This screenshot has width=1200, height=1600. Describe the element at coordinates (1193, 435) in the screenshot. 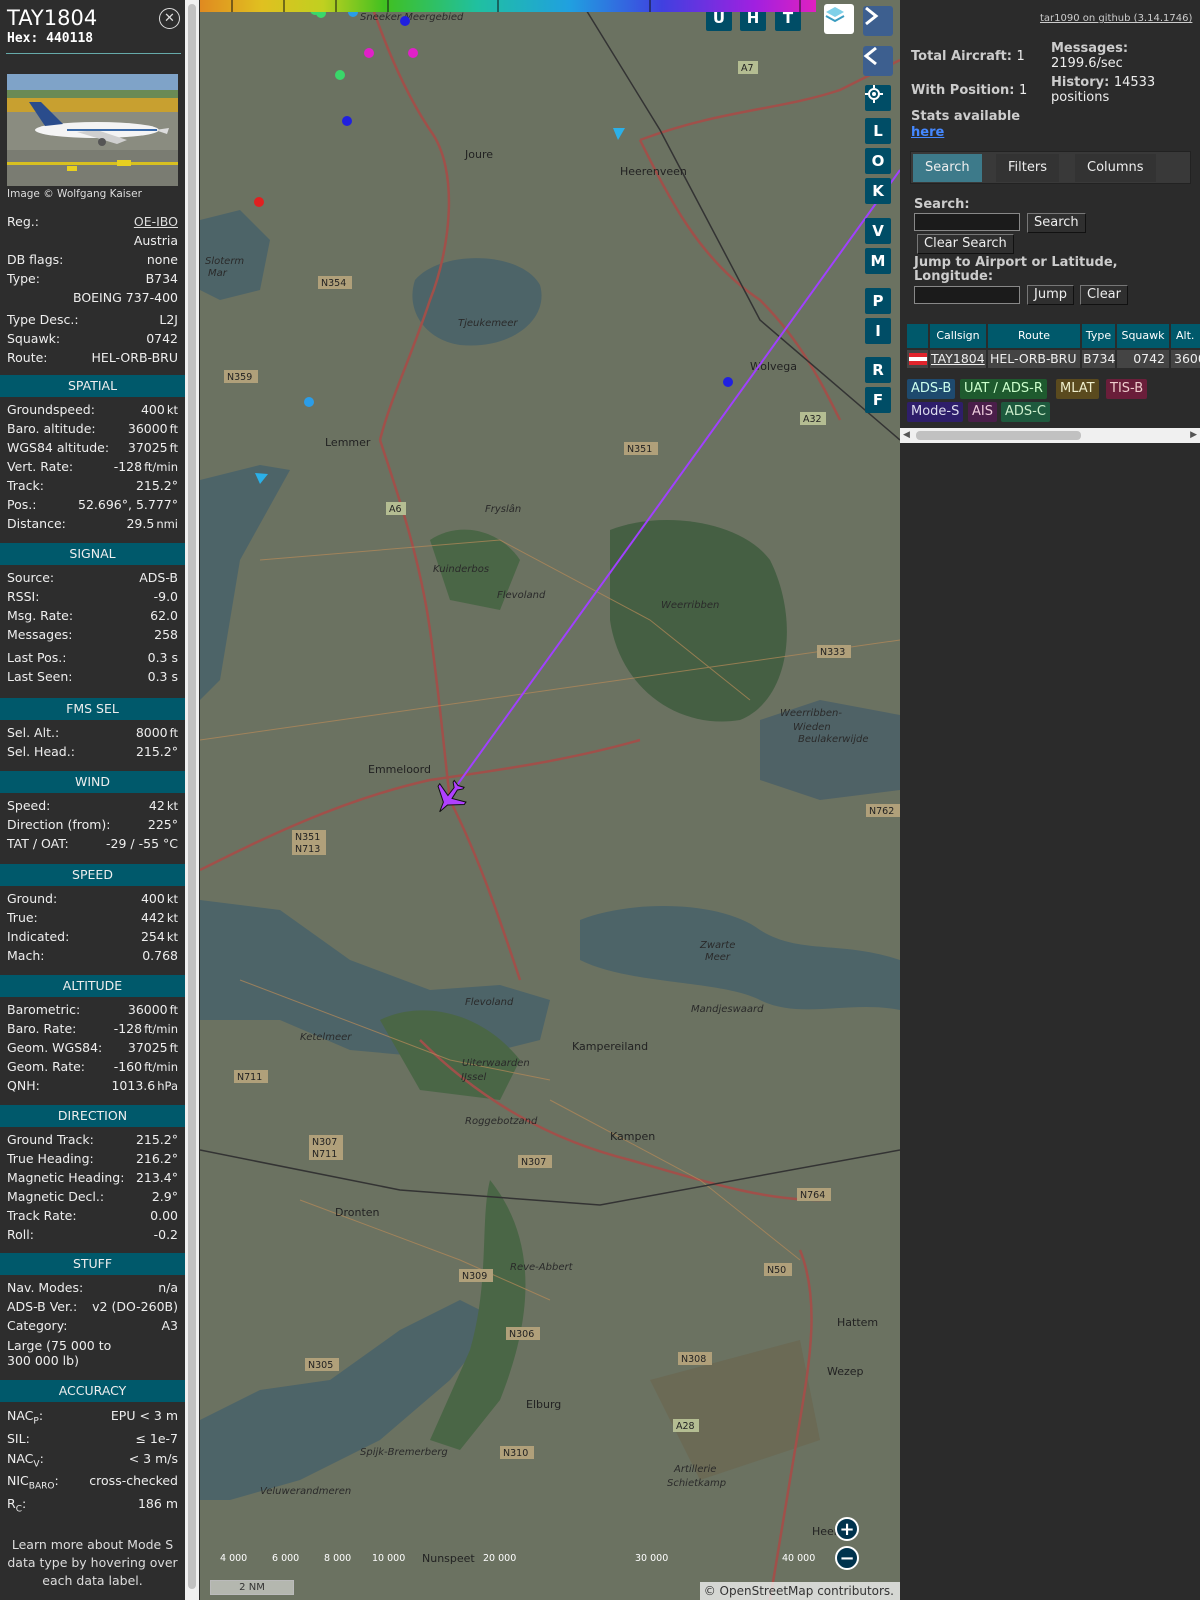

I see `scroll-right-icon: ▶` at that location.